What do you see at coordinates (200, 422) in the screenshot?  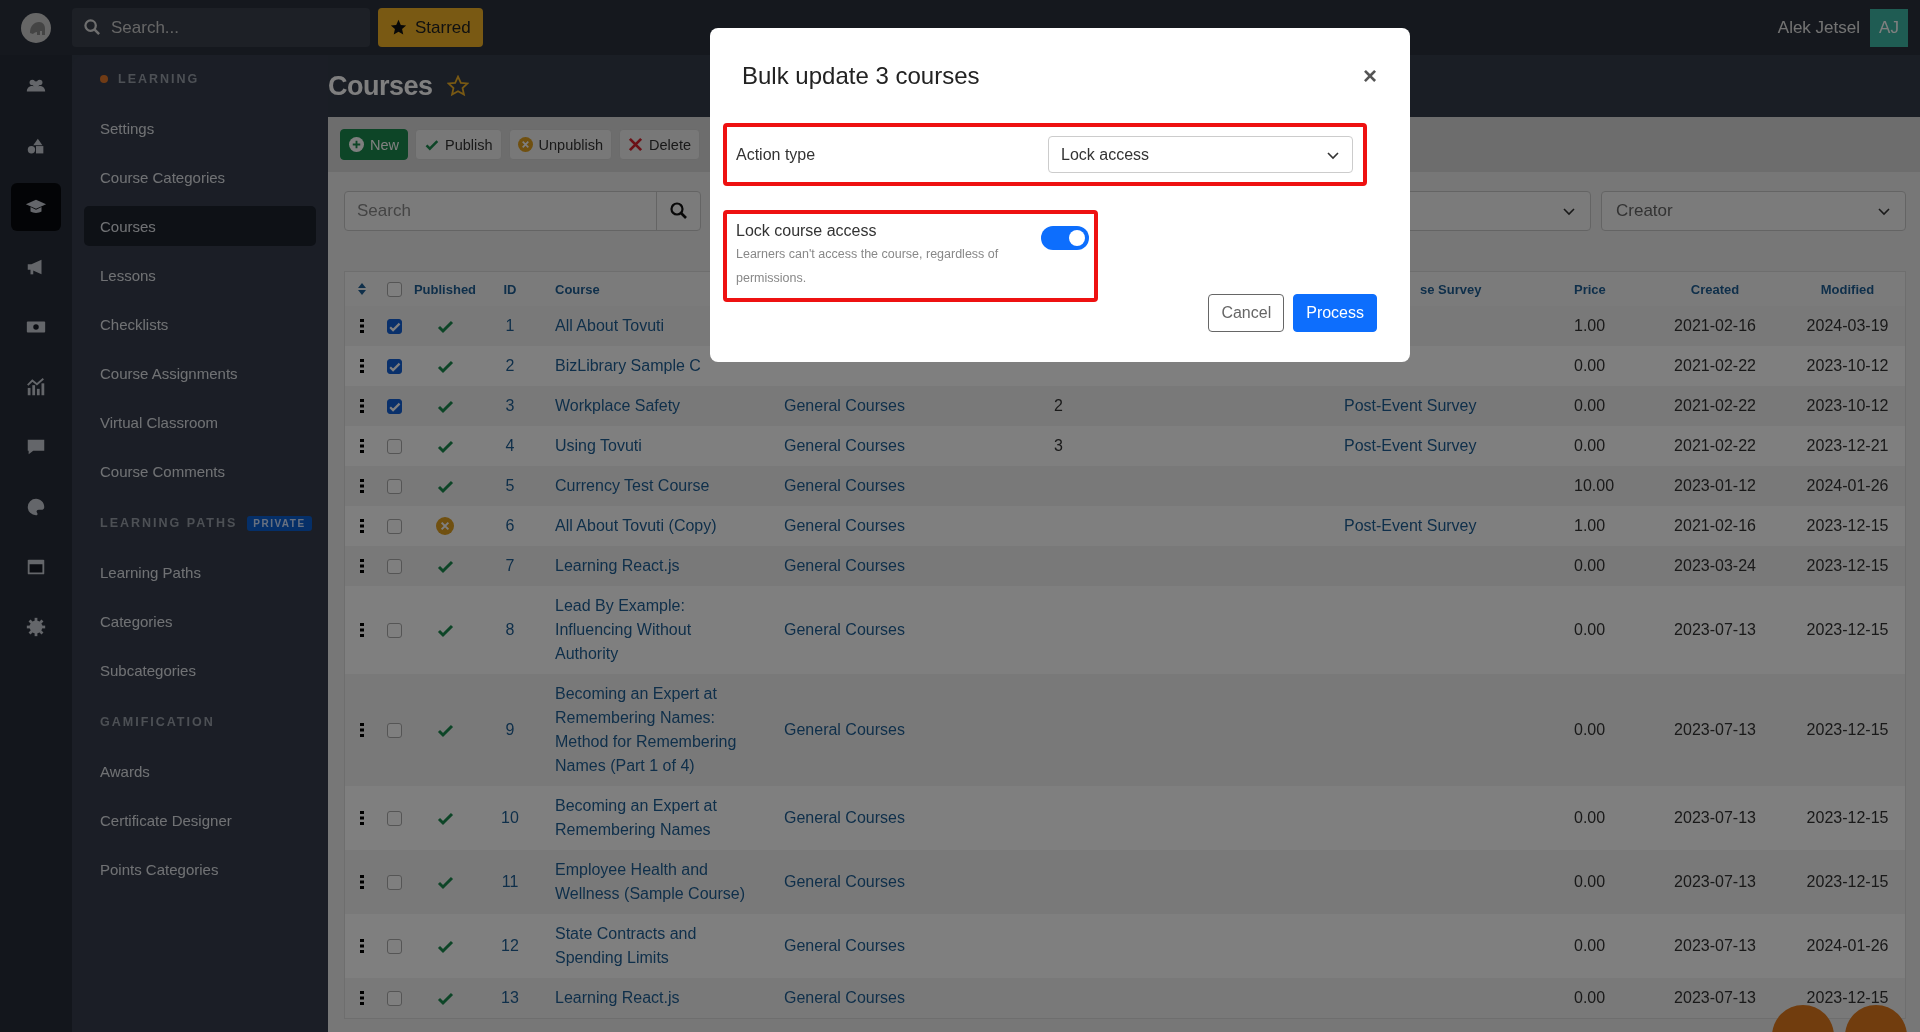 I see `sidebar-item: Virtual Classroom` at bounding box center [200, 422].